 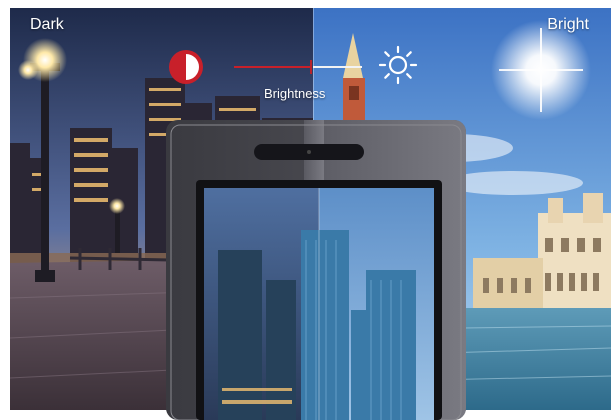 I want to click on bright-label: Bright, so click(x=568, y=24).